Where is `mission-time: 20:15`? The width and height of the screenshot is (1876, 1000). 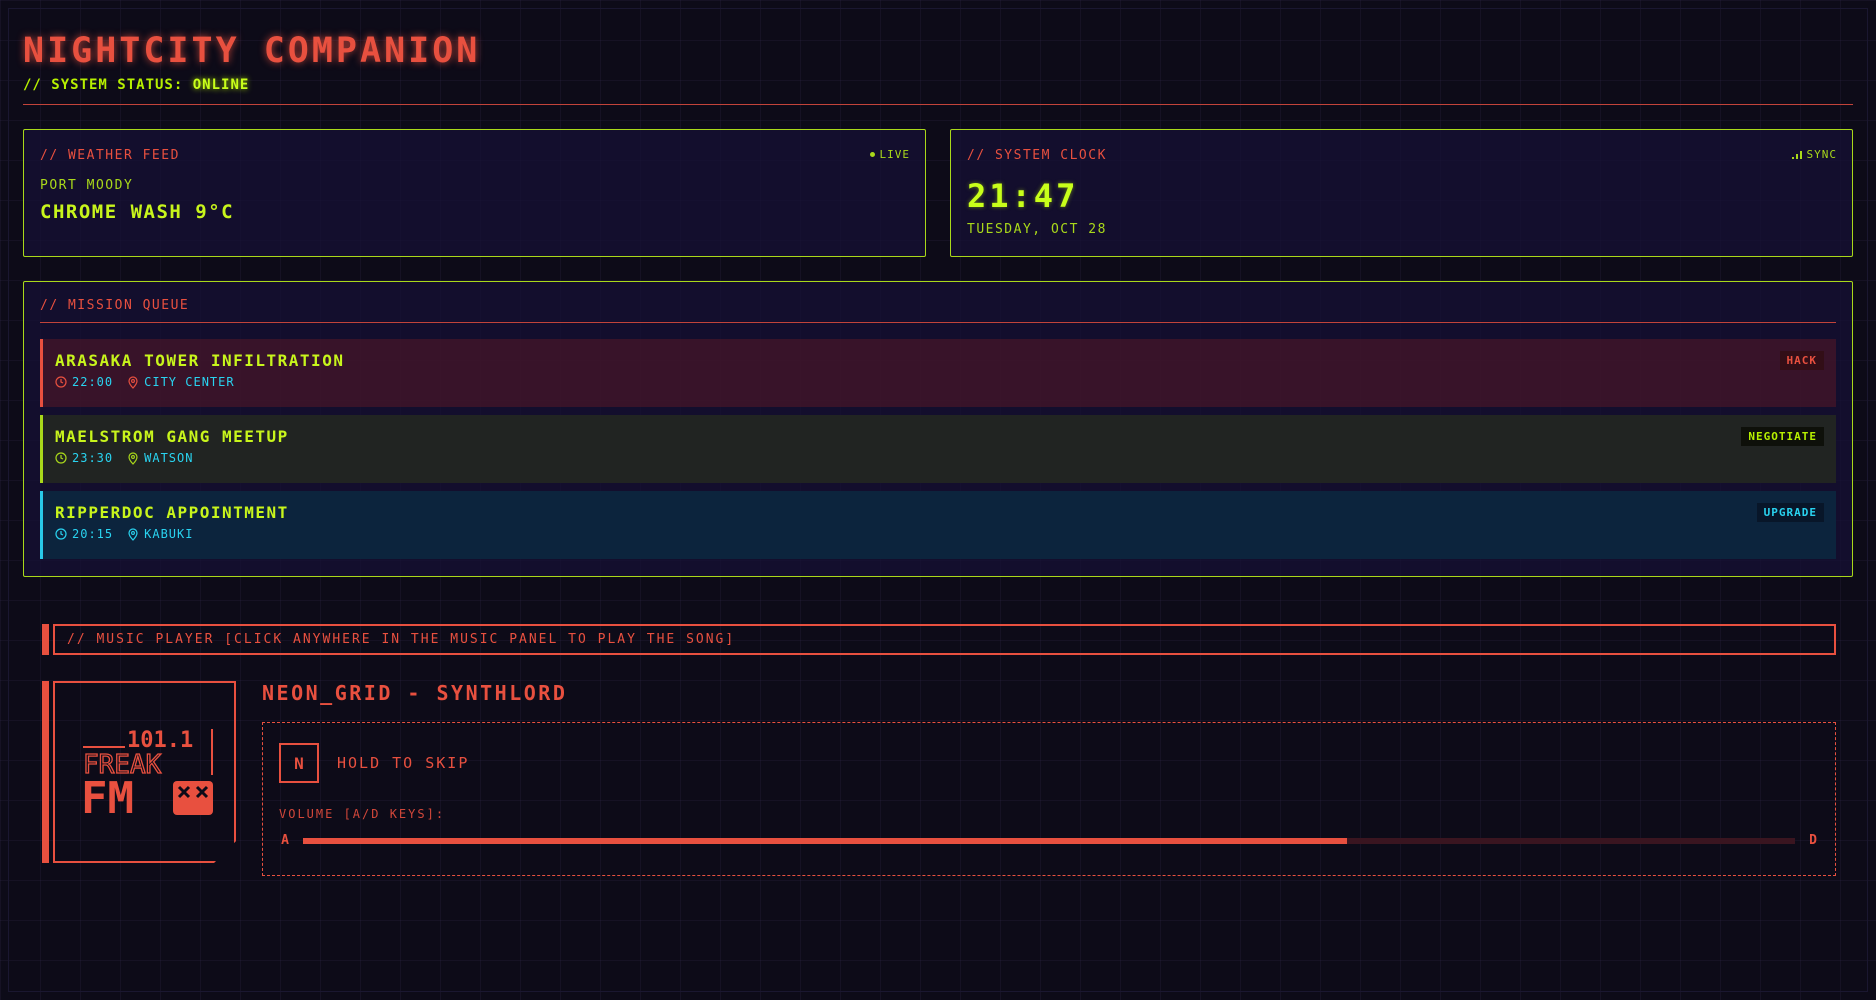 mission-time: 20:15 is located at coordinates (93, 534).